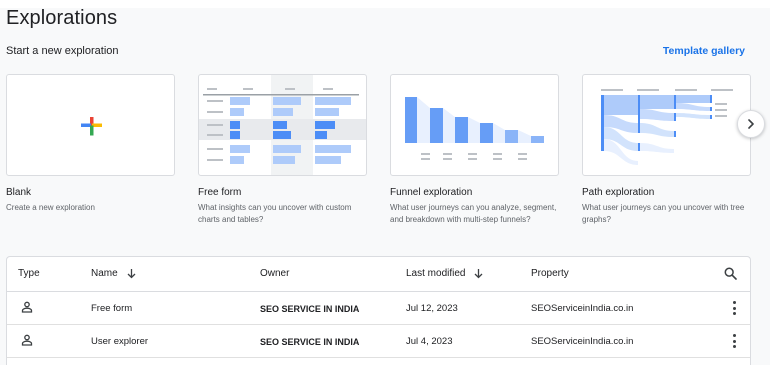 The image size is (770, 365). I want to click on path-tree-illustration, so click(667, 127).